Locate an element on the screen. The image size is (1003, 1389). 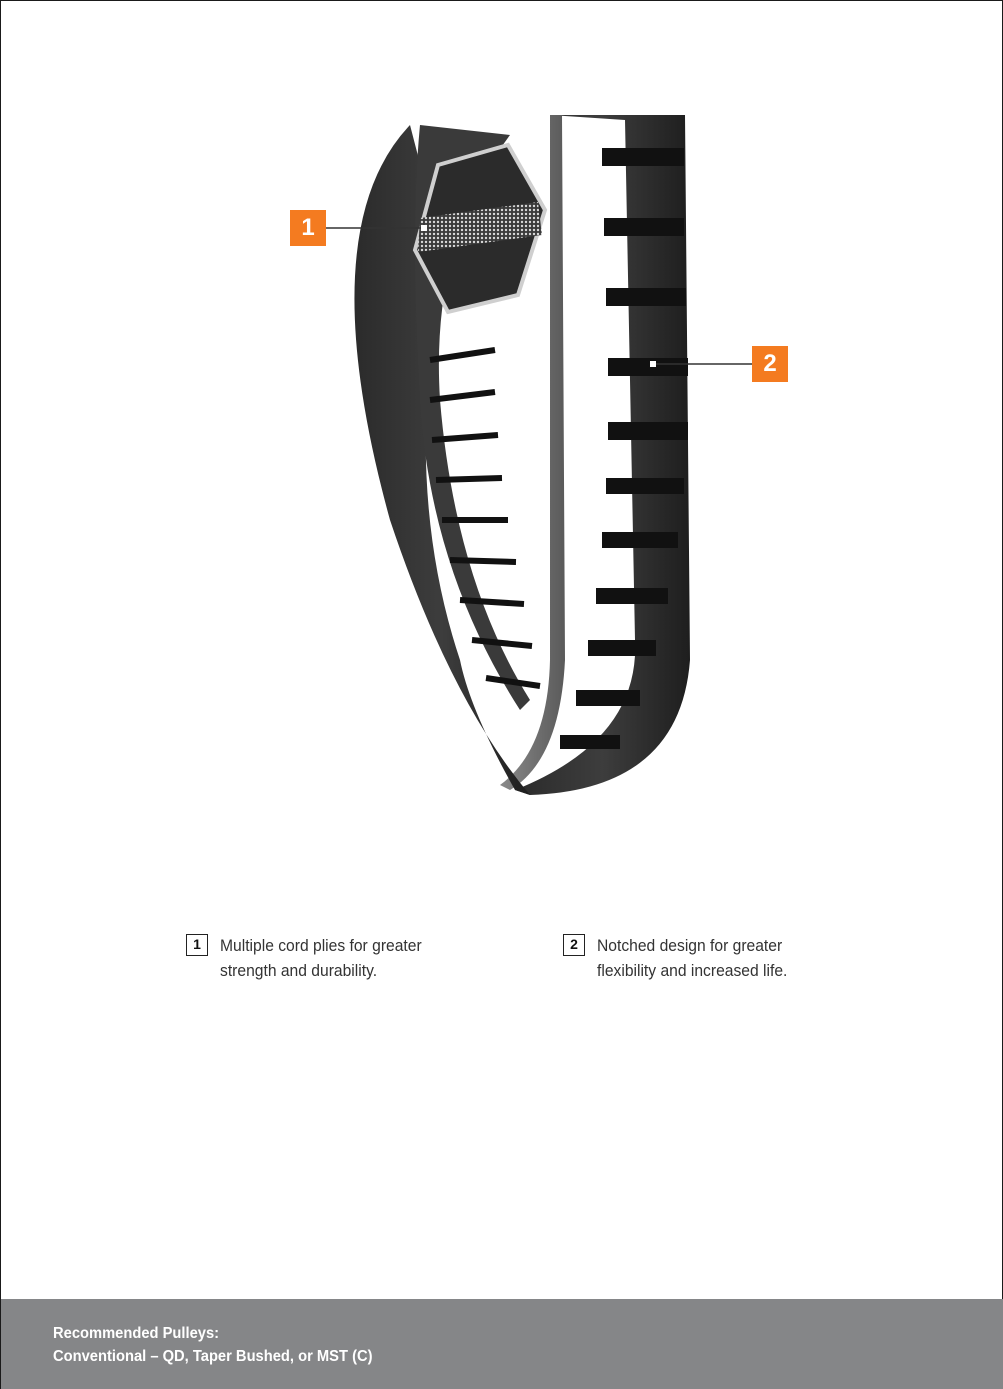
feature-number-2: 2 is located at coordinates (574, 945).